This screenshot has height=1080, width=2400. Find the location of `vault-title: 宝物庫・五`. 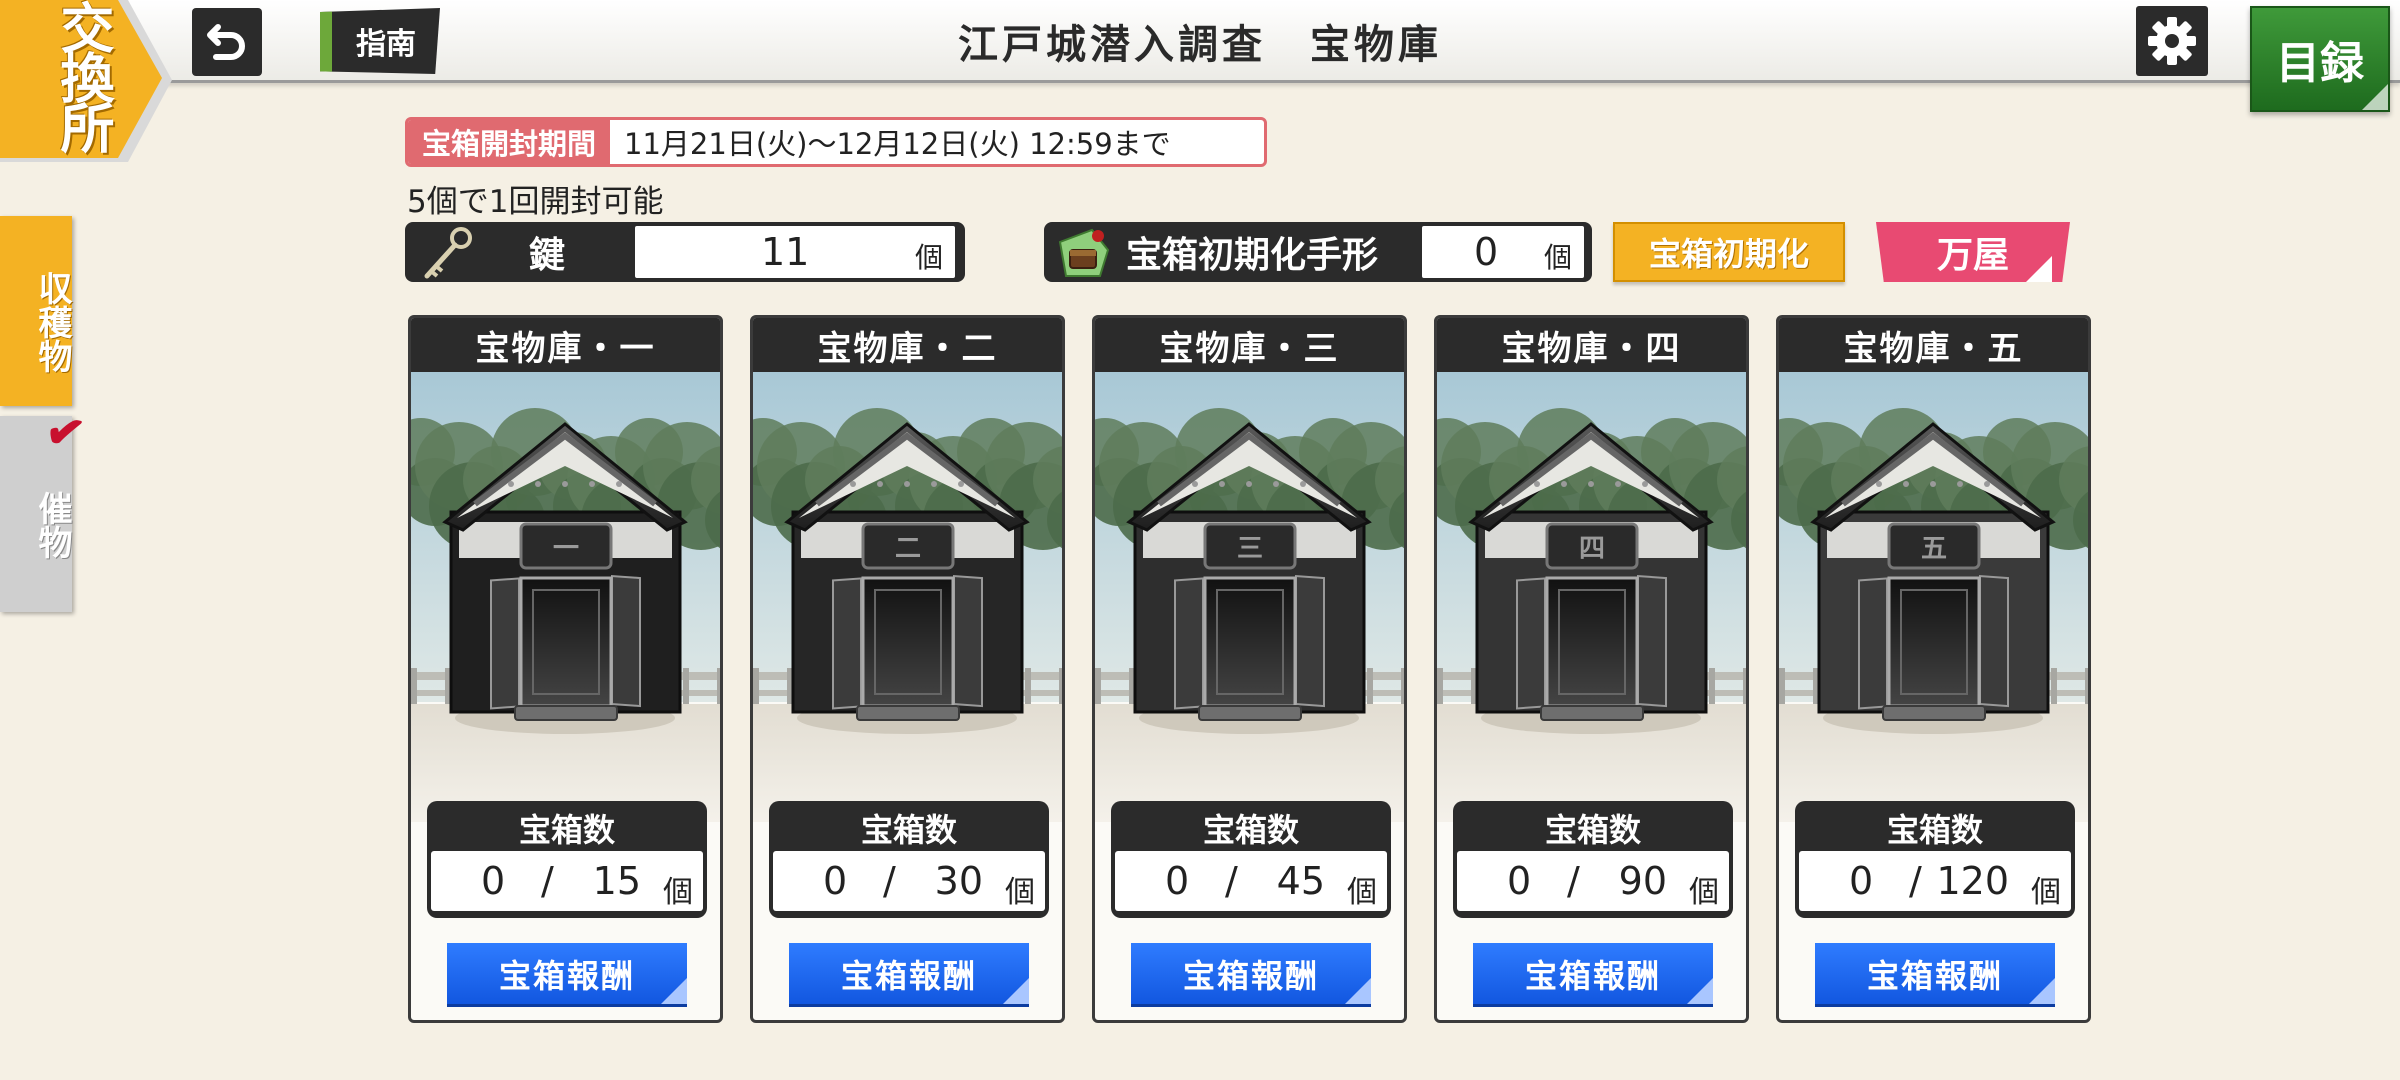

vault-title: 宝物庫・五 is located at coordinates (1933, 345).